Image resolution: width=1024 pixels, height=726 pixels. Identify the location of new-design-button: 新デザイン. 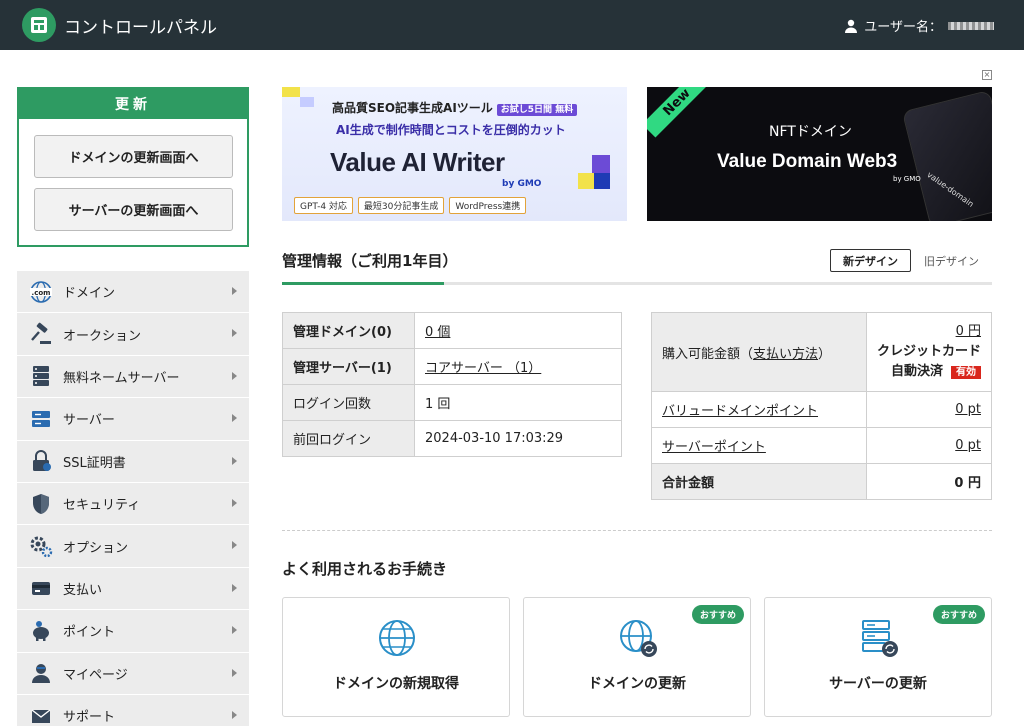
(870, 260).